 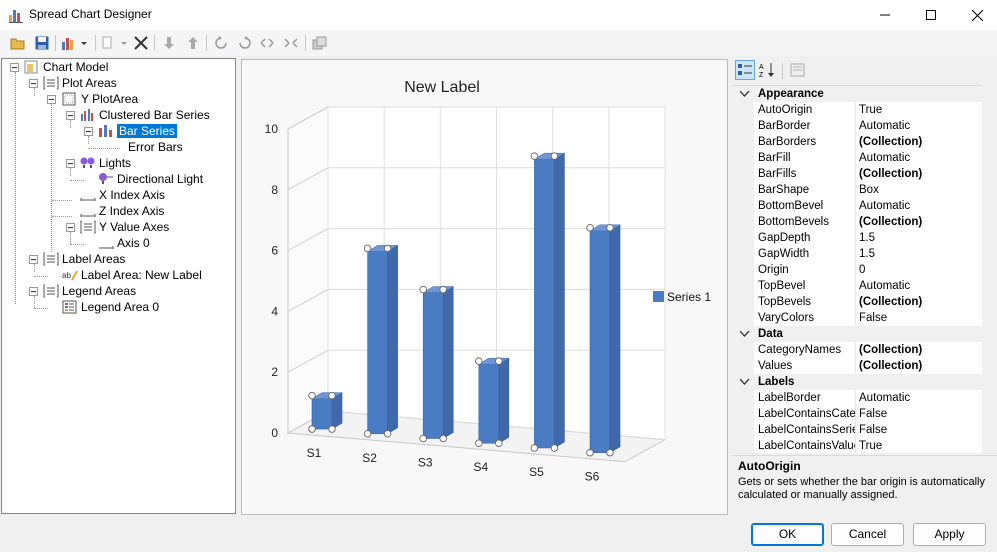 I want to click on tree-node-legend-areas: Legend Areas, so click(x=89, y=291).